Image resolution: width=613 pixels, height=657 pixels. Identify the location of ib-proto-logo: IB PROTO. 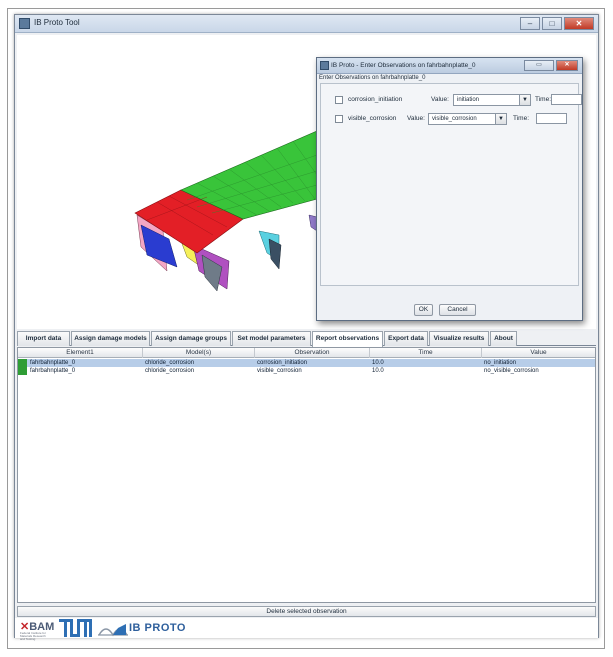
(157, 628).